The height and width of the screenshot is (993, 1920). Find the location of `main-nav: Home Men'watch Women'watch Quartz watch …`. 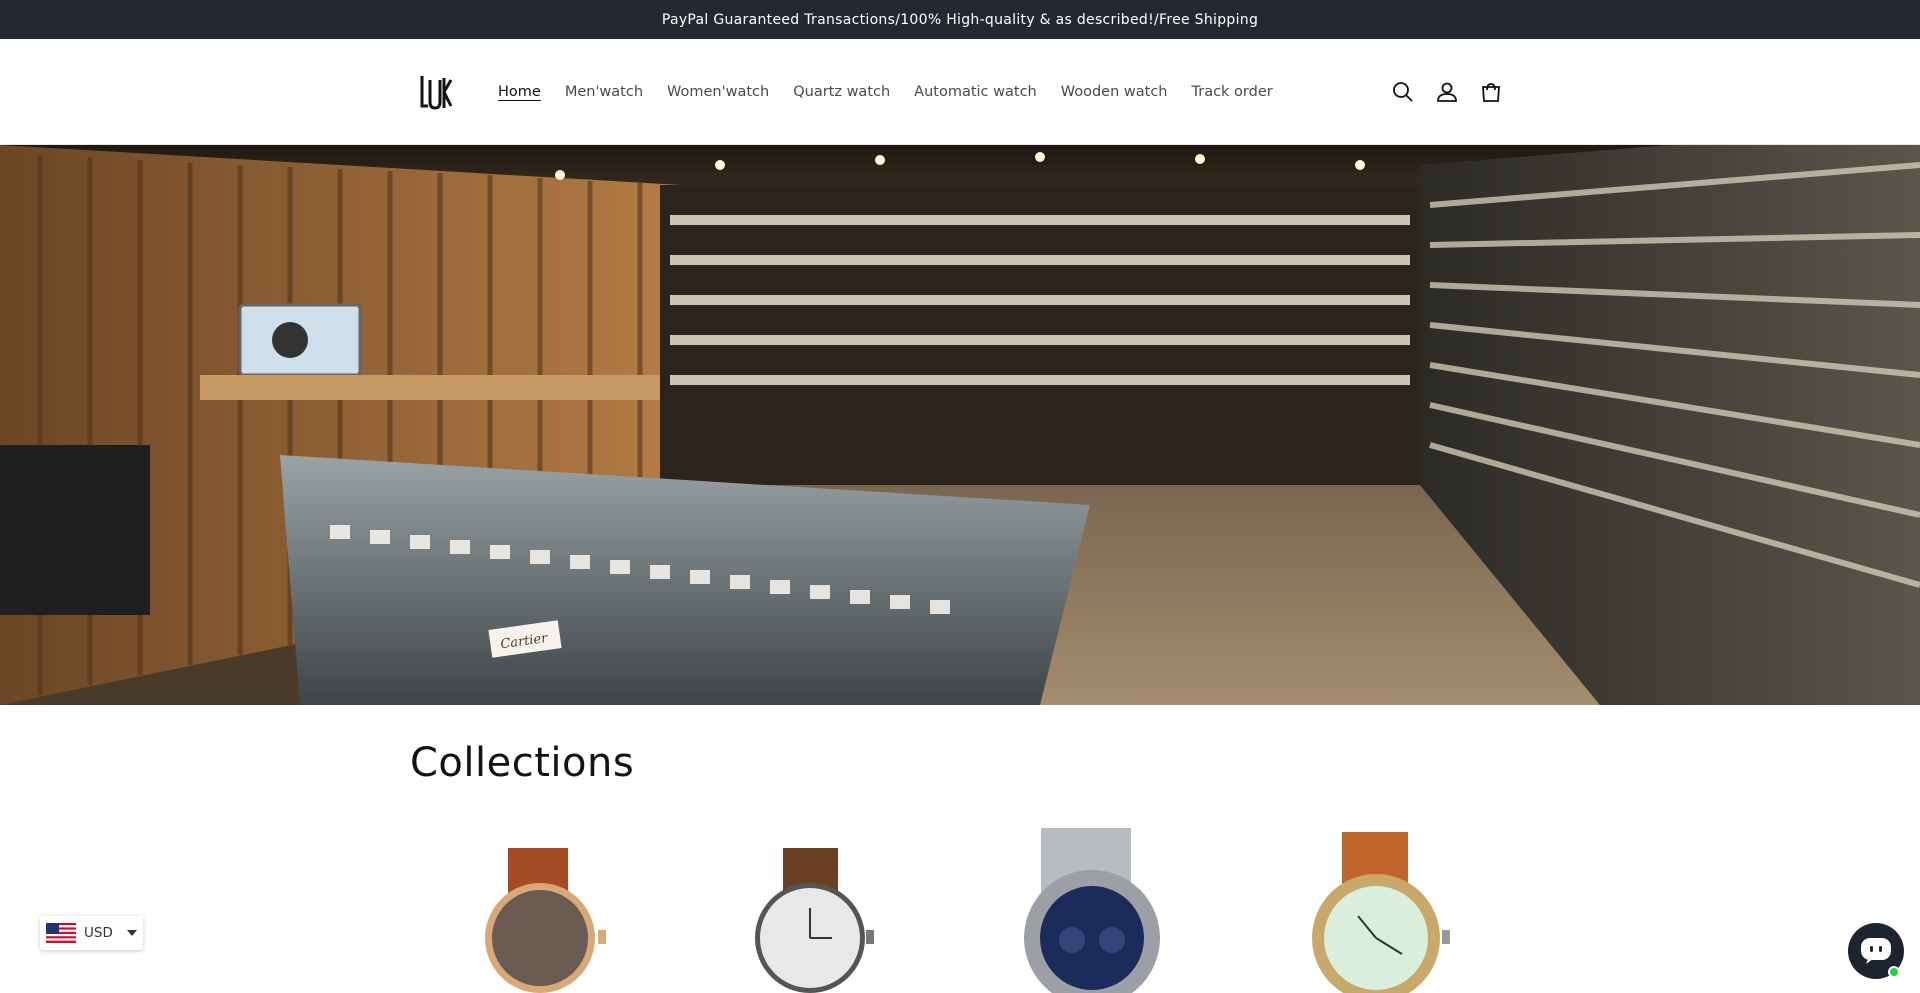

main-nav: Home Men'watch Women'watch Quartz watch … is located at coordinates (885, 92).